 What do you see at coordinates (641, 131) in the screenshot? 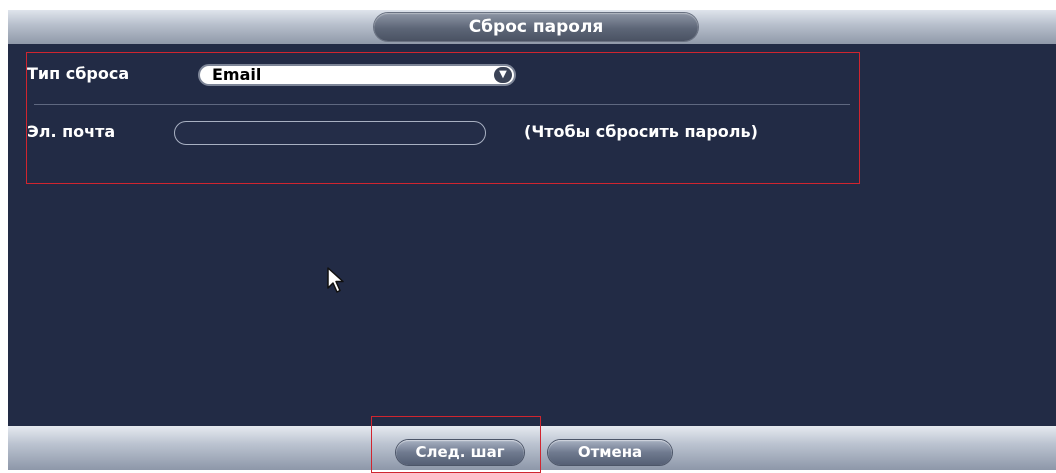
I see `email-hint: (Чтобы сбросить пароль)` at bounding box center [641, 131].